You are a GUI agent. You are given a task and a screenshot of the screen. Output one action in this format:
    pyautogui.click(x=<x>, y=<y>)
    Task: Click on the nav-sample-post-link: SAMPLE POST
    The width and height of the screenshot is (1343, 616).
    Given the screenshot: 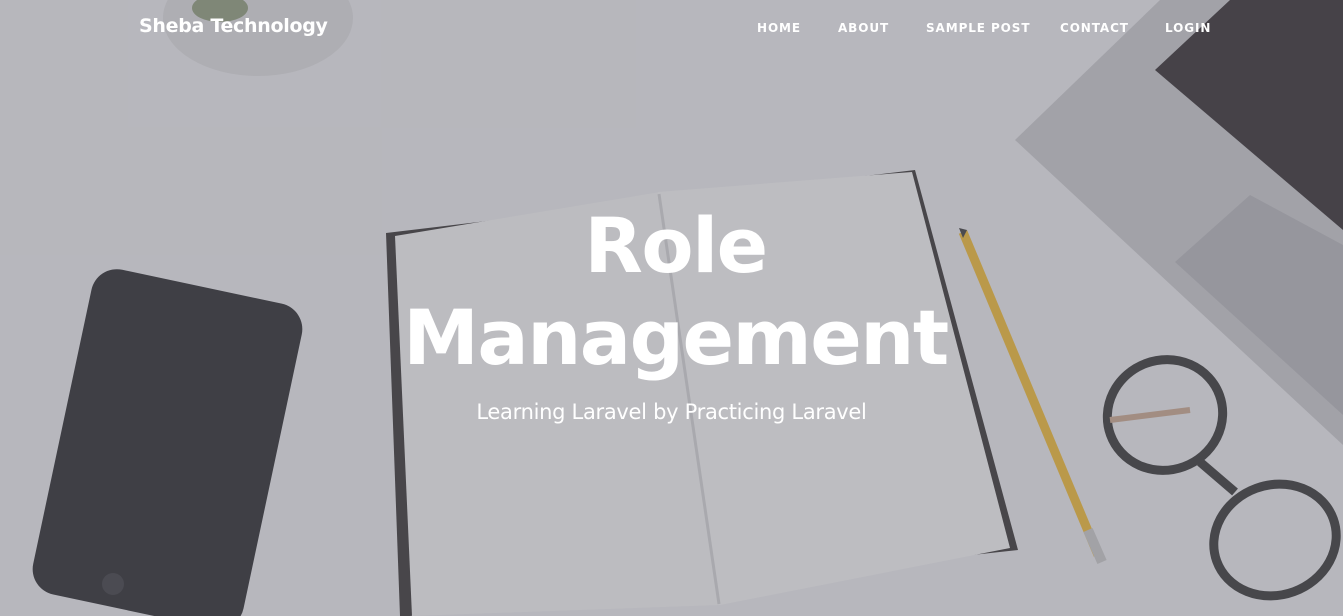 What is the action you would take?
    pyautogui.click(x=978, y=28)
    